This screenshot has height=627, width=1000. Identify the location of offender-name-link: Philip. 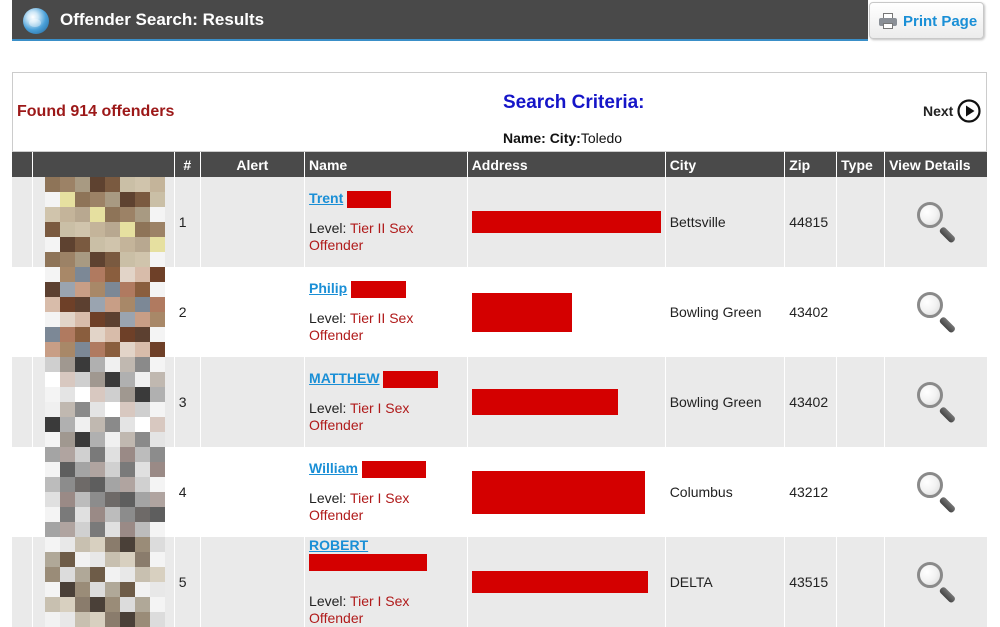
(328, 288).